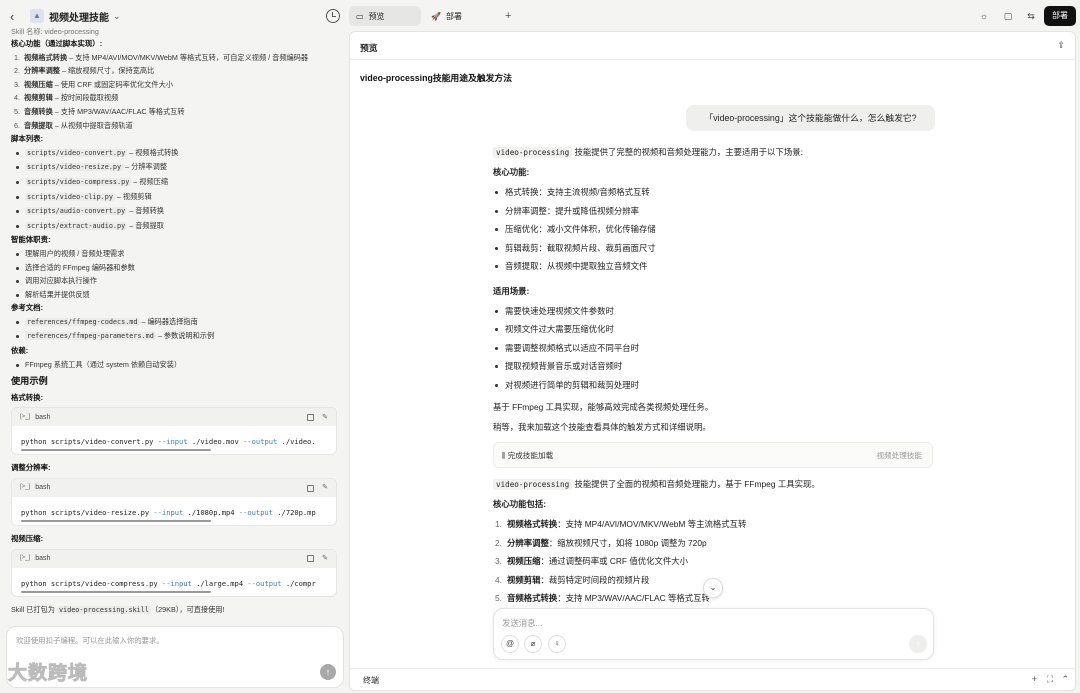 Image resolution: width=1080 pixels, height=693 pixels. Describe the element at coordinates (333, 16) in the screenshot. I see `history-icon` at that location.